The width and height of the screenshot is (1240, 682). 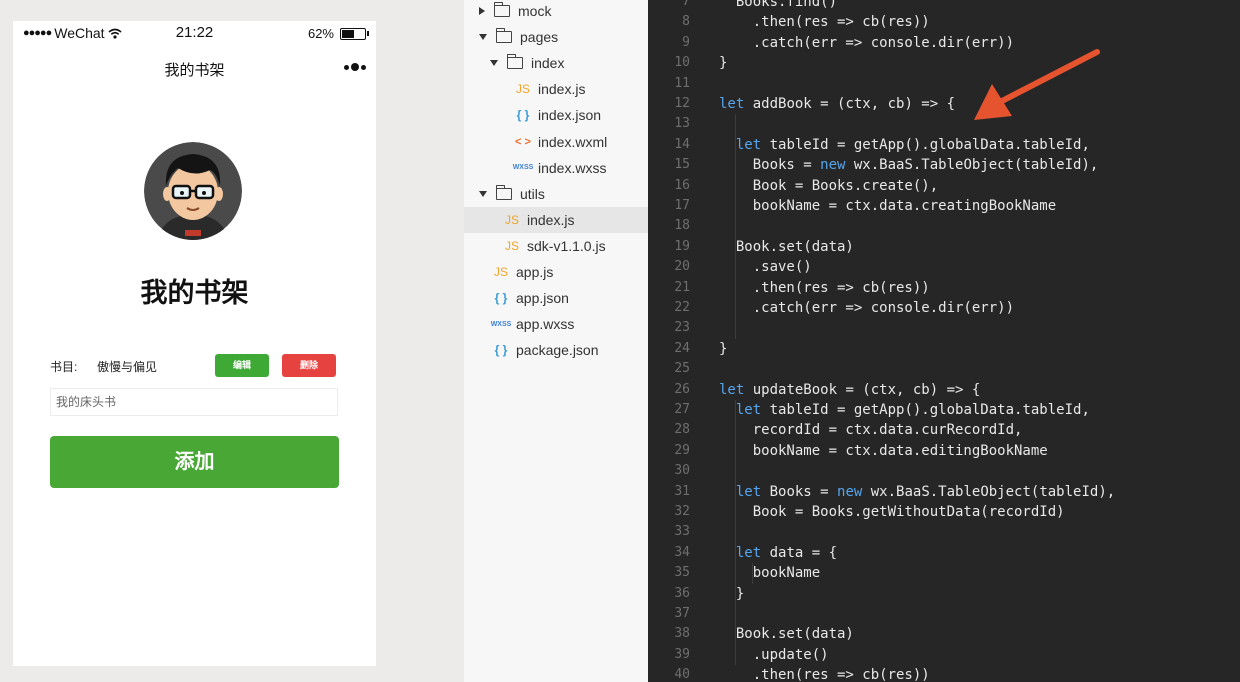 What do you see at coordinates (682, 124) in the screenshot?
I see `line-number: 13` at bounding box center [682, 124].